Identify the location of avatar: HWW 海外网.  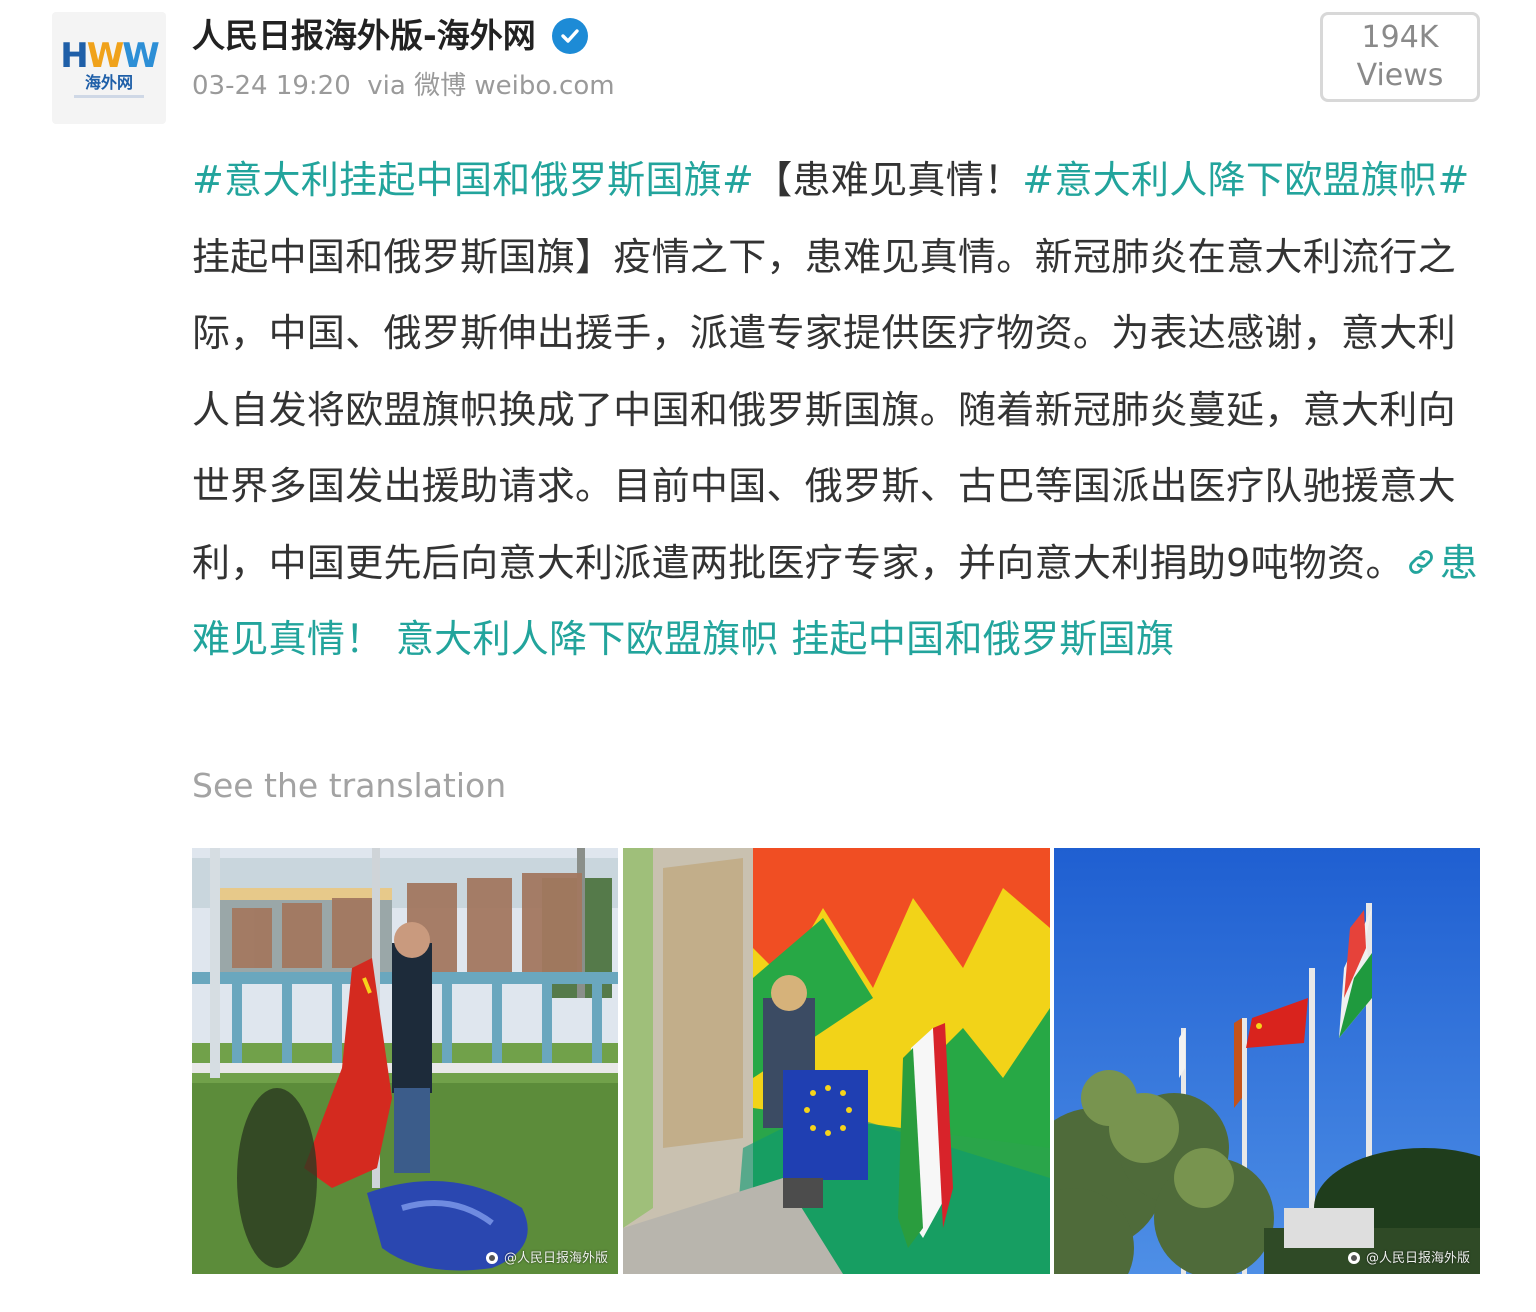
(109, 68).